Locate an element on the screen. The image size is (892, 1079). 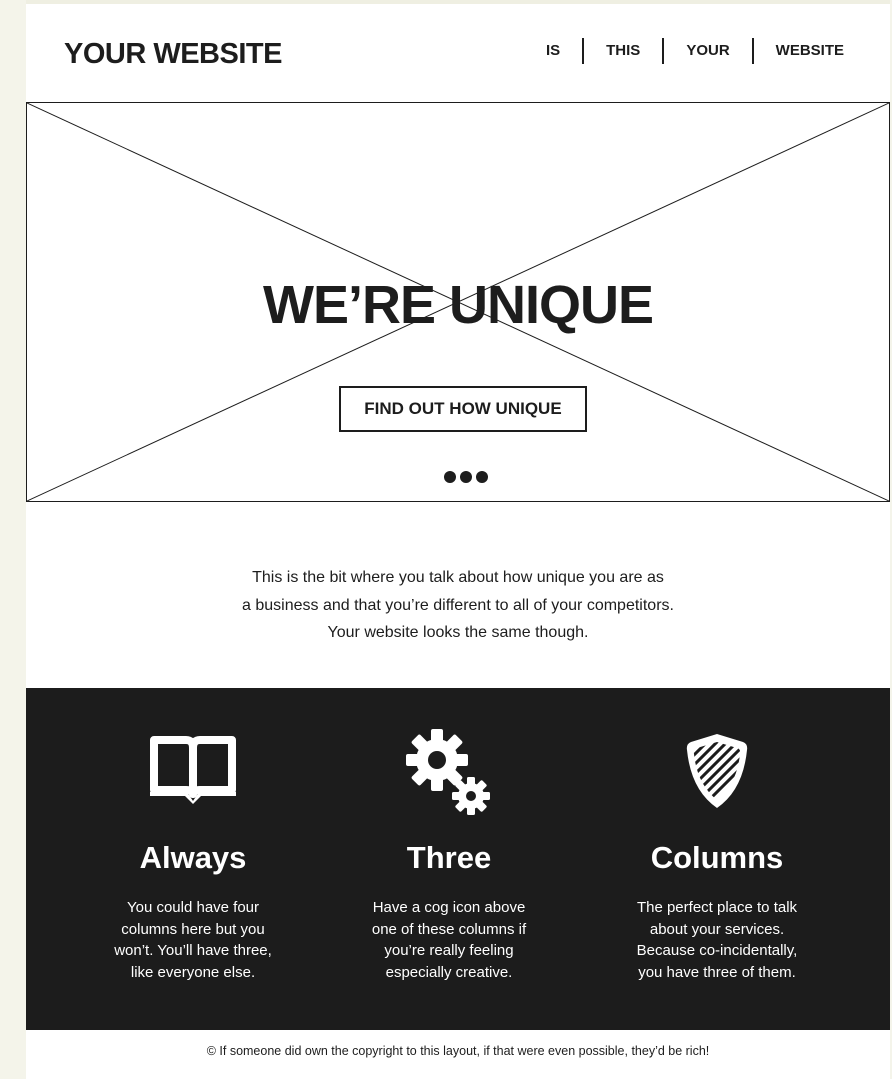
hero-title: WE’RE UNIQUE is located at coordinates (458, 305).